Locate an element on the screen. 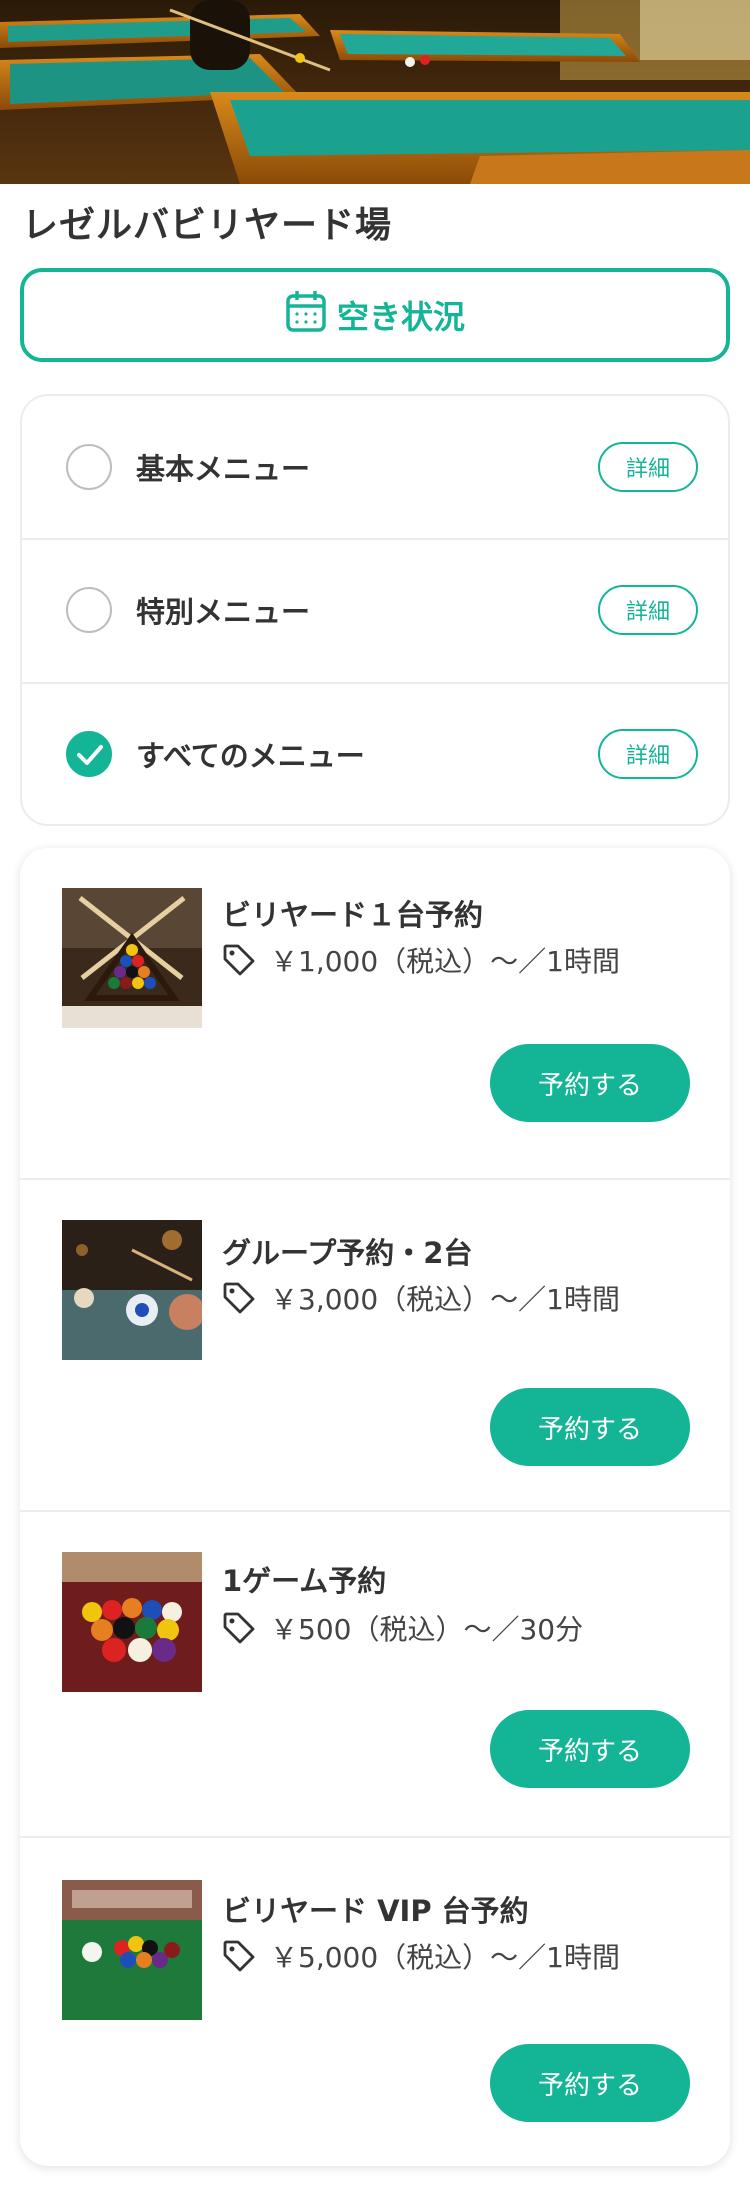 This screenshot has height=2193, width=750. filter-option-all: すべてのメニュー 詳細 is located at coordinates (375, 753).